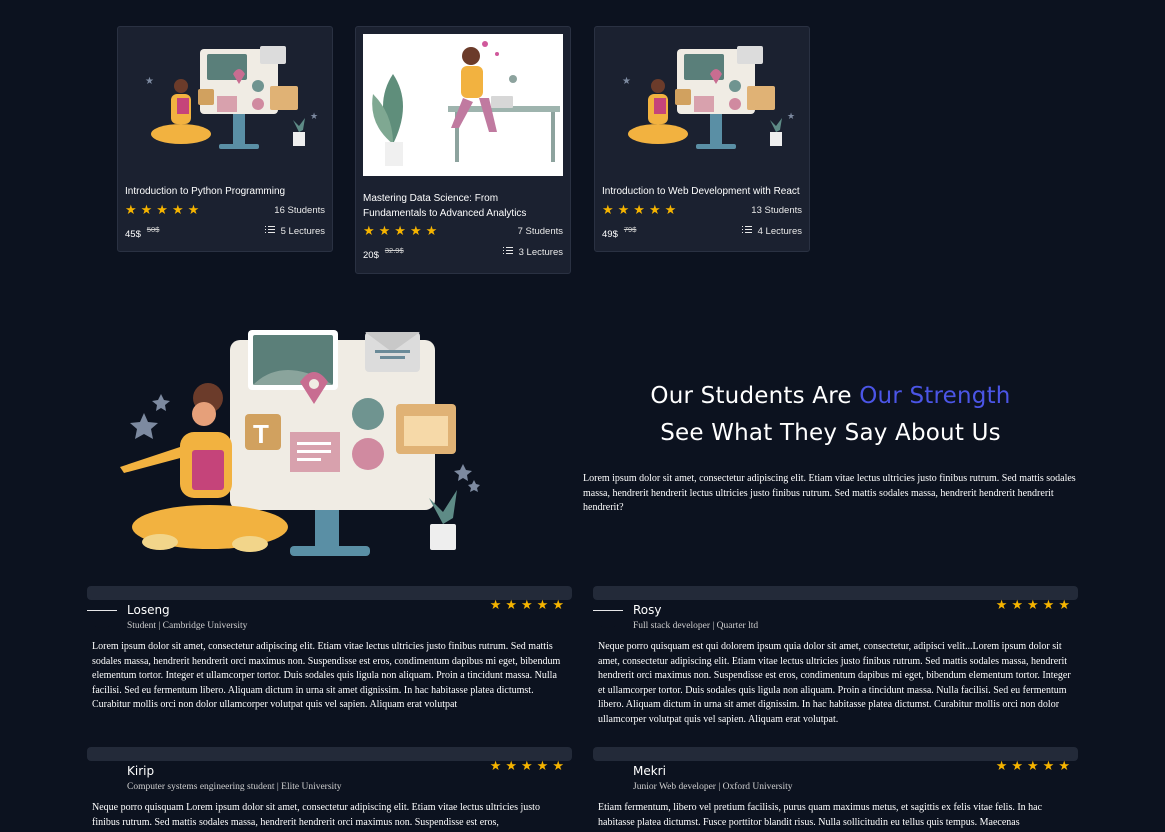 The image size is (1165, 832). What do you see at coordinates (649, 771) in the screenshot?
I see `reviewer-name: Mekri` at bounding box center [649, 771].